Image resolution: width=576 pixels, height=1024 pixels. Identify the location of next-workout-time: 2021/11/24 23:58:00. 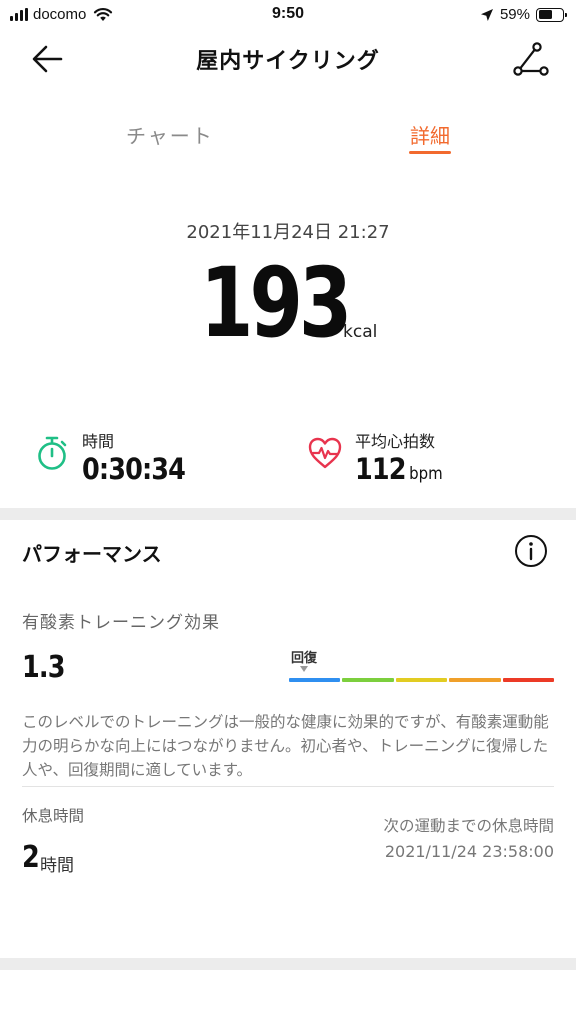
(469, 851).